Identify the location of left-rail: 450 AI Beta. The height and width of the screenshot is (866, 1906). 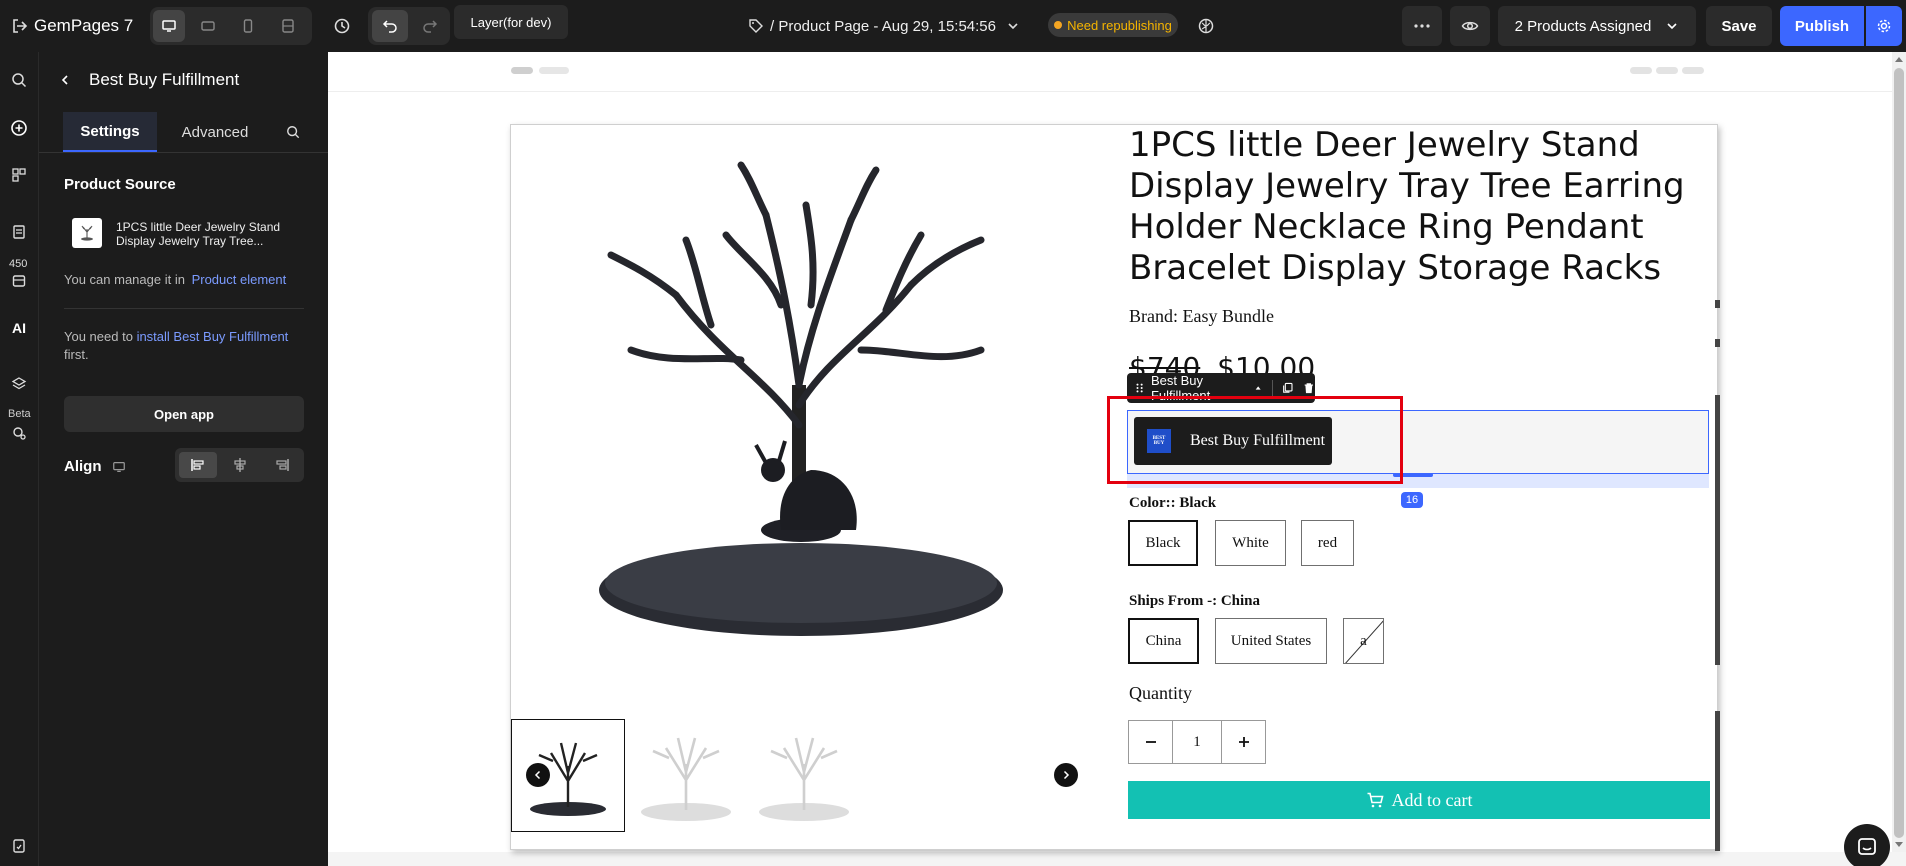
(19, 459).